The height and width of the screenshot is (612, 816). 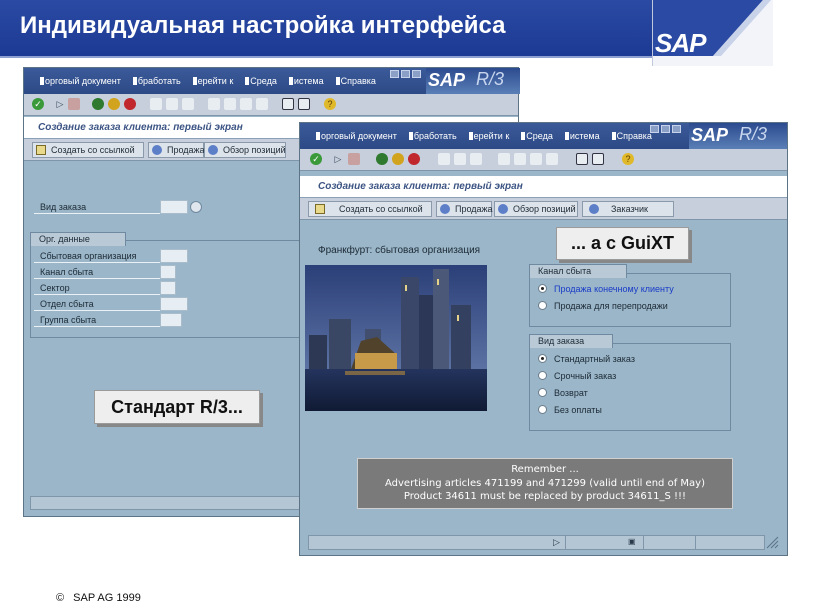 What do you see at coordinates (628, 209) in the screenshot?
I see `customer-button: Заказчик` at bounding box center [628, 209].